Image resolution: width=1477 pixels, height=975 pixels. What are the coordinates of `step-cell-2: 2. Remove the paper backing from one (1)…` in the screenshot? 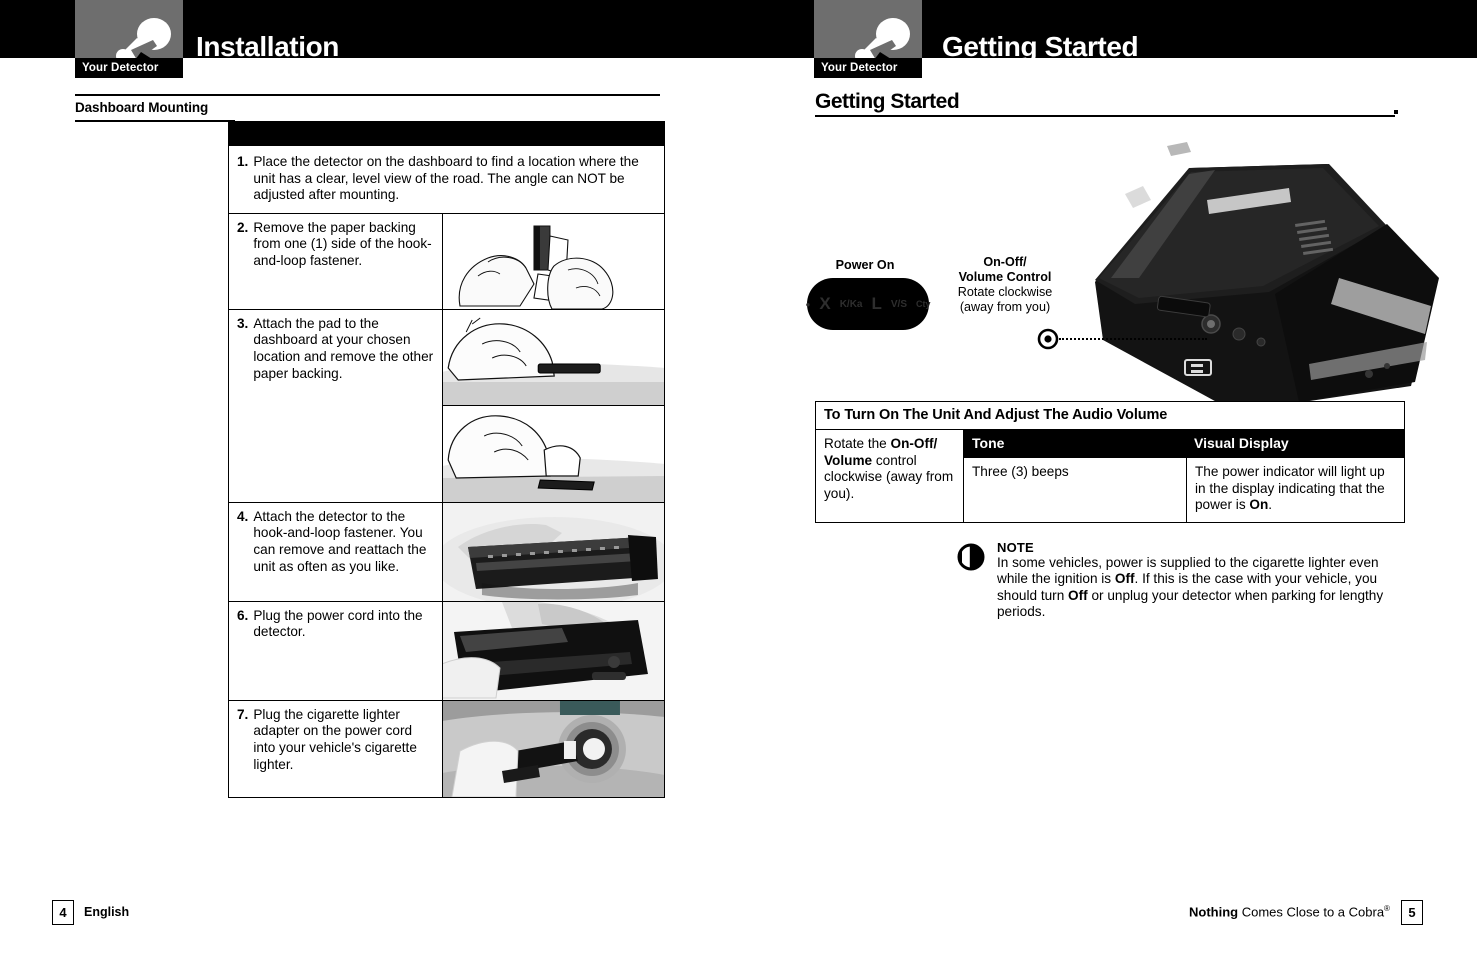 It's located at (335, 261).